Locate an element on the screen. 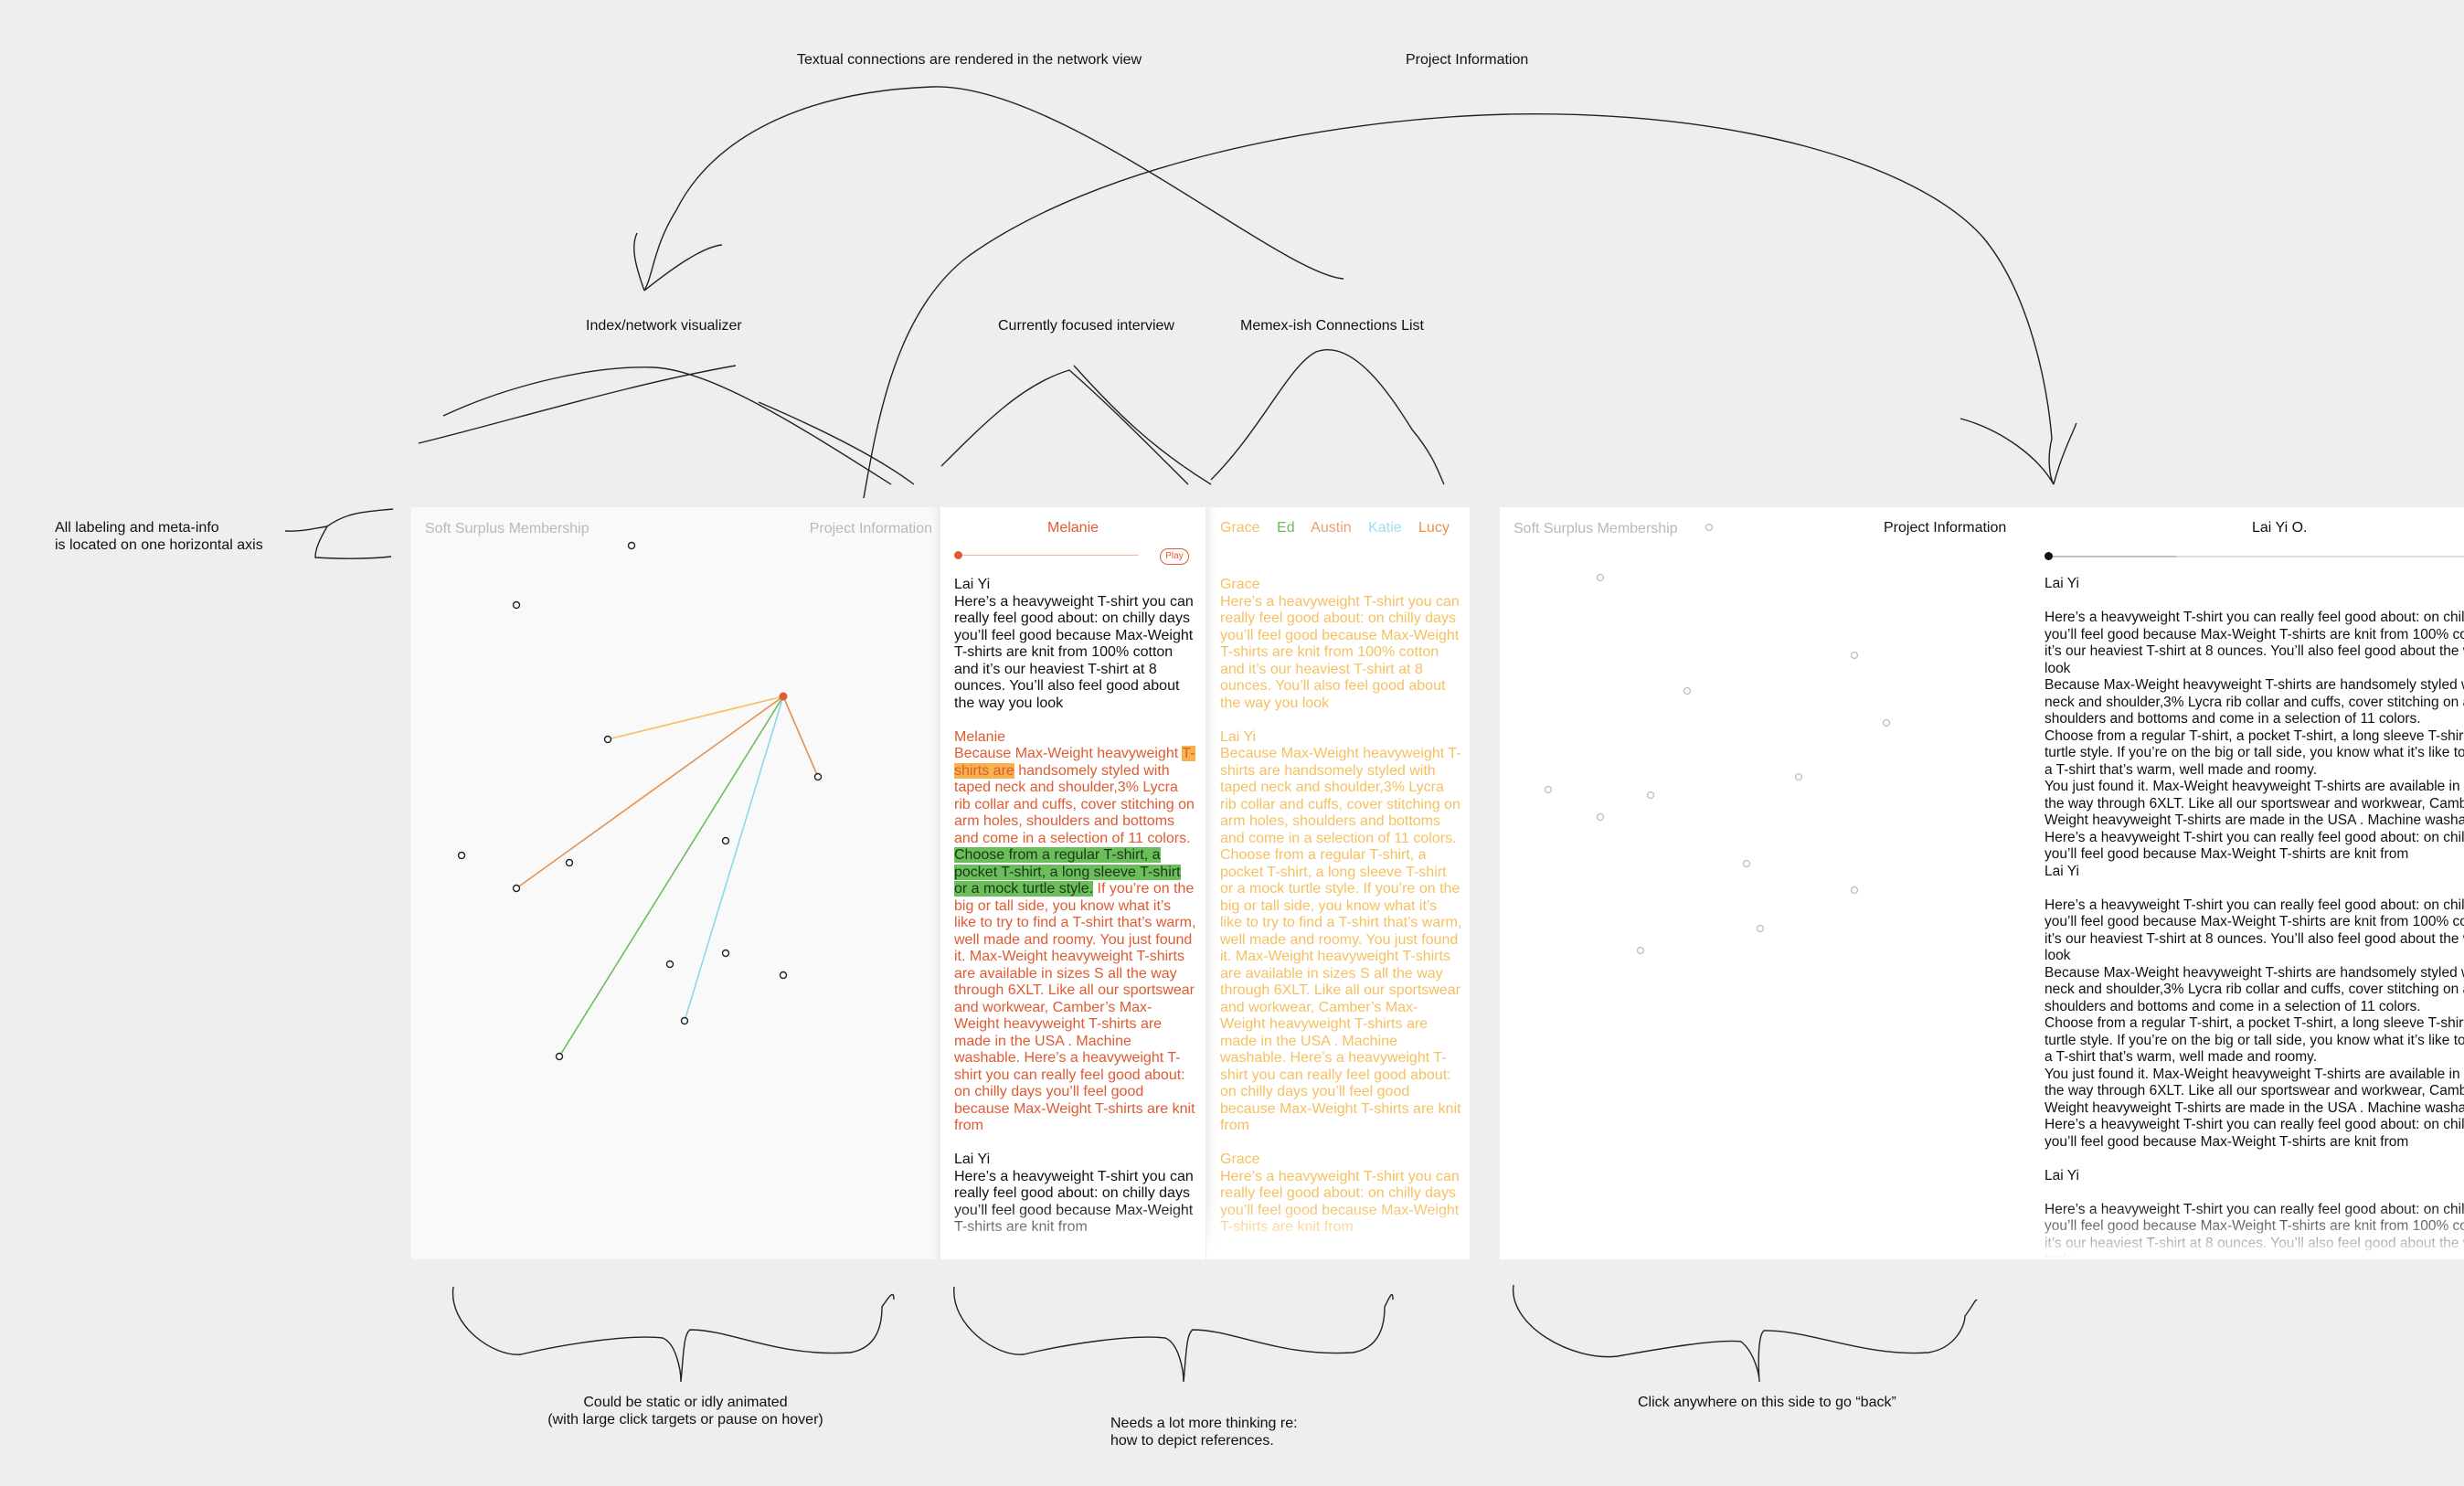 The width and height of the screenshot is (2464, 1486). network-graph is located at coordinates (675, 883).